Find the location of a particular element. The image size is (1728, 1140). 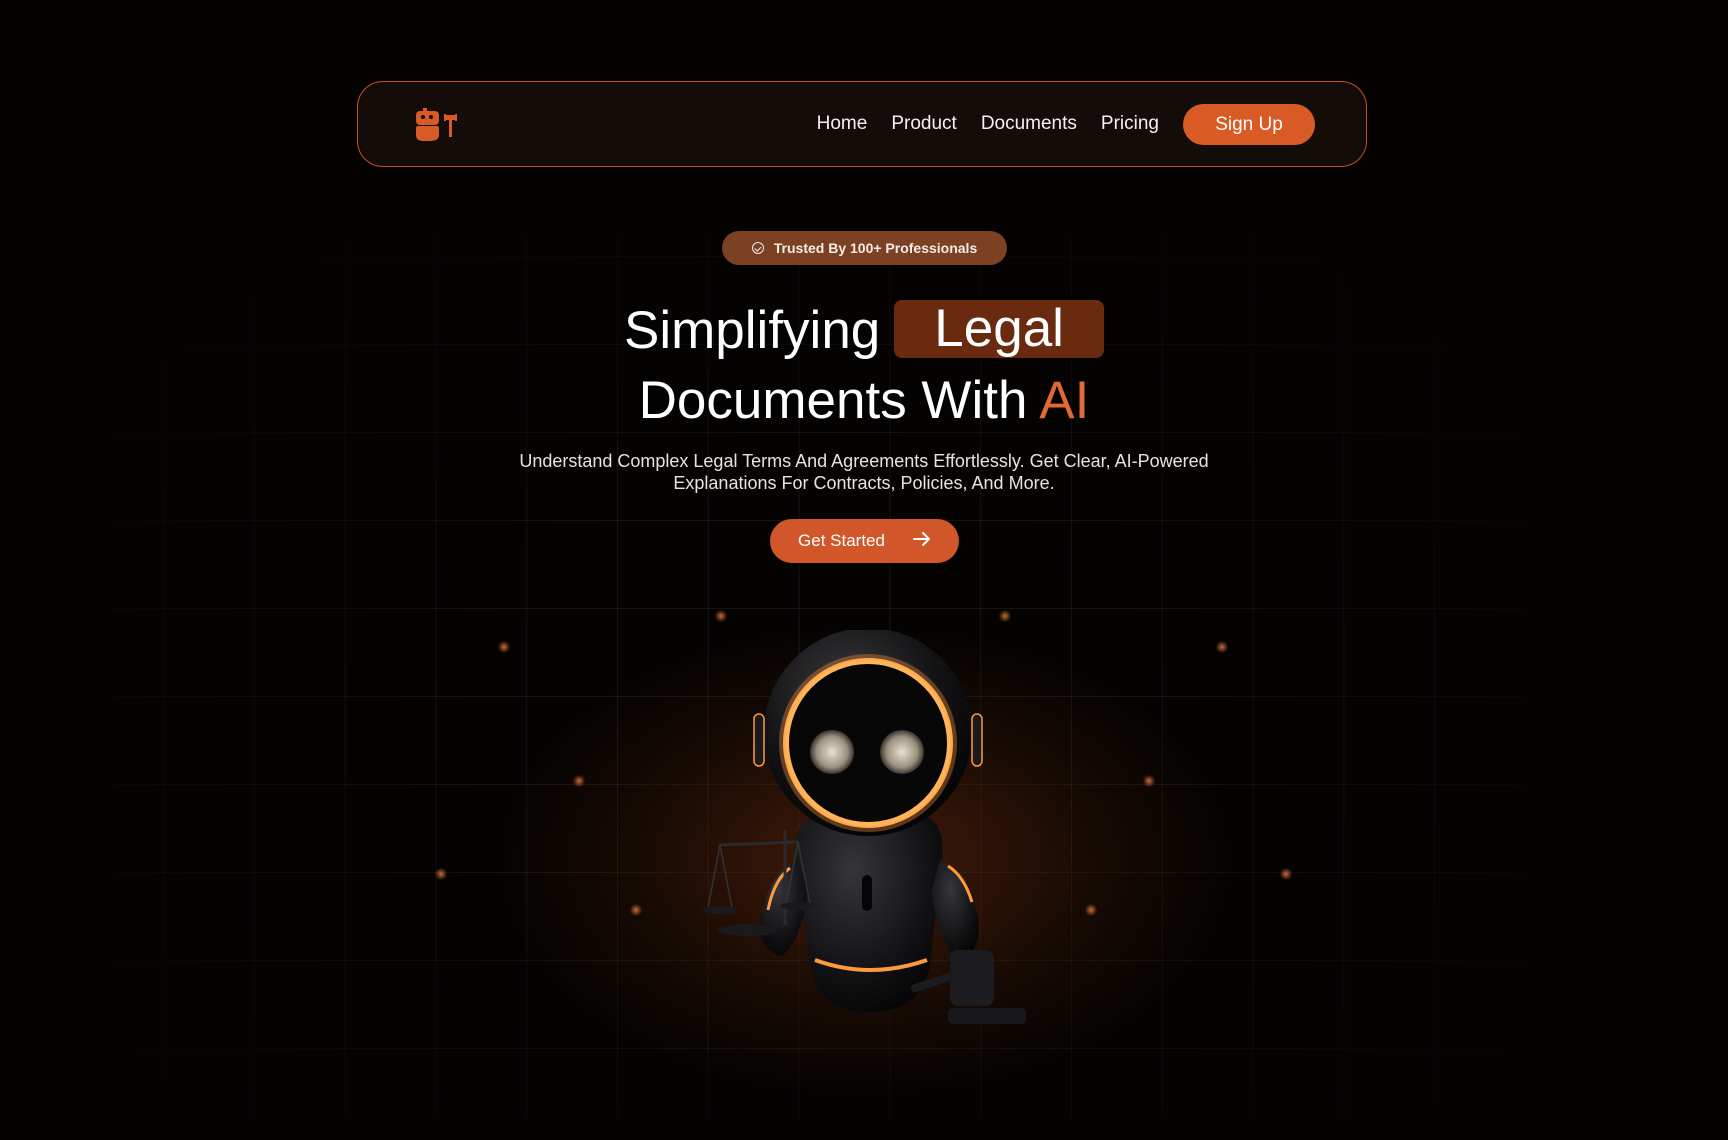

headline-part1: Simplifying is located at coordinates (752, 330).